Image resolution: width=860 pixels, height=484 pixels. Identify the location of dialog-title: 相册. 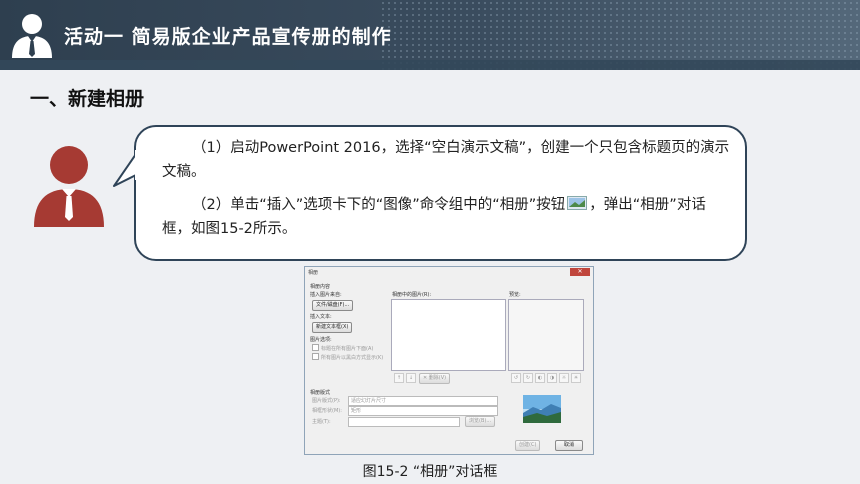
(313, 273).